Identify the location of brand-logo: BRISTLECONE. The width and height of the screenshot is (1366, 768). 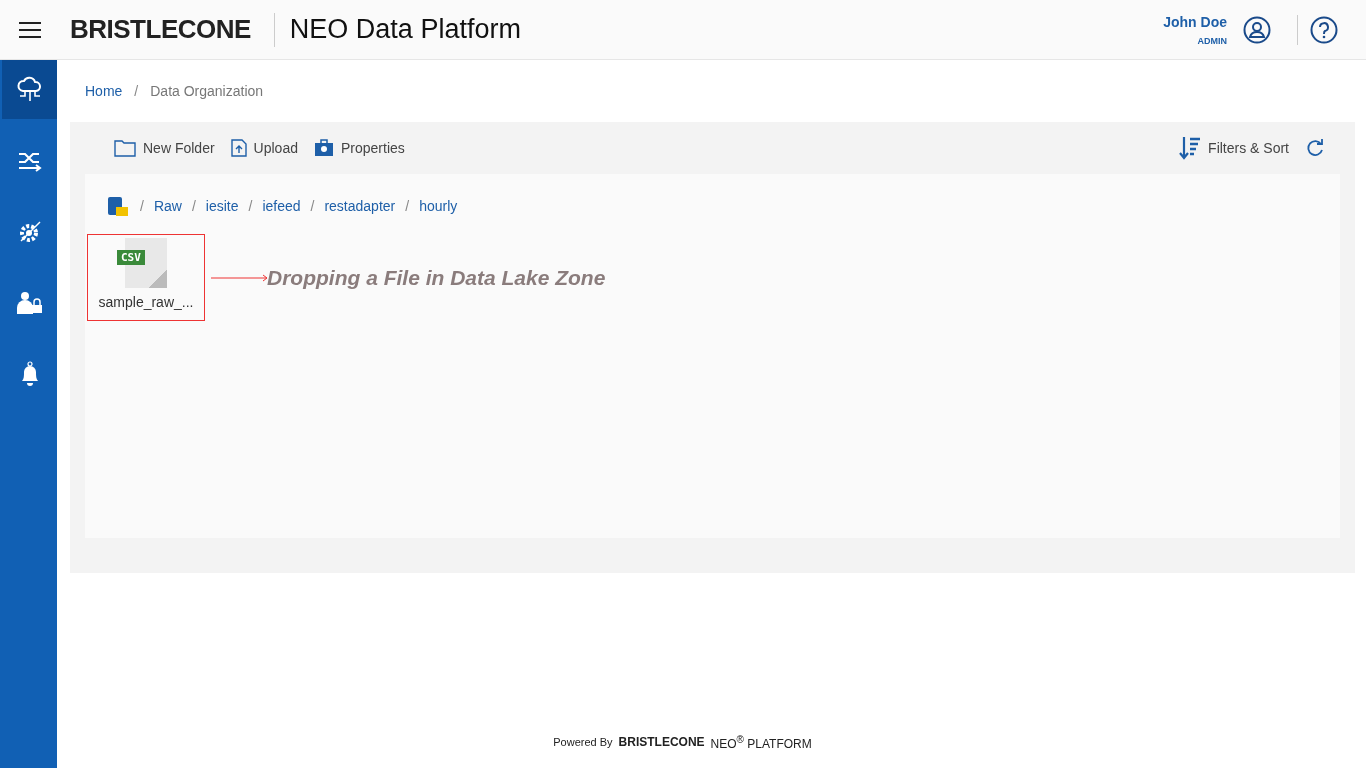
(160, 29).